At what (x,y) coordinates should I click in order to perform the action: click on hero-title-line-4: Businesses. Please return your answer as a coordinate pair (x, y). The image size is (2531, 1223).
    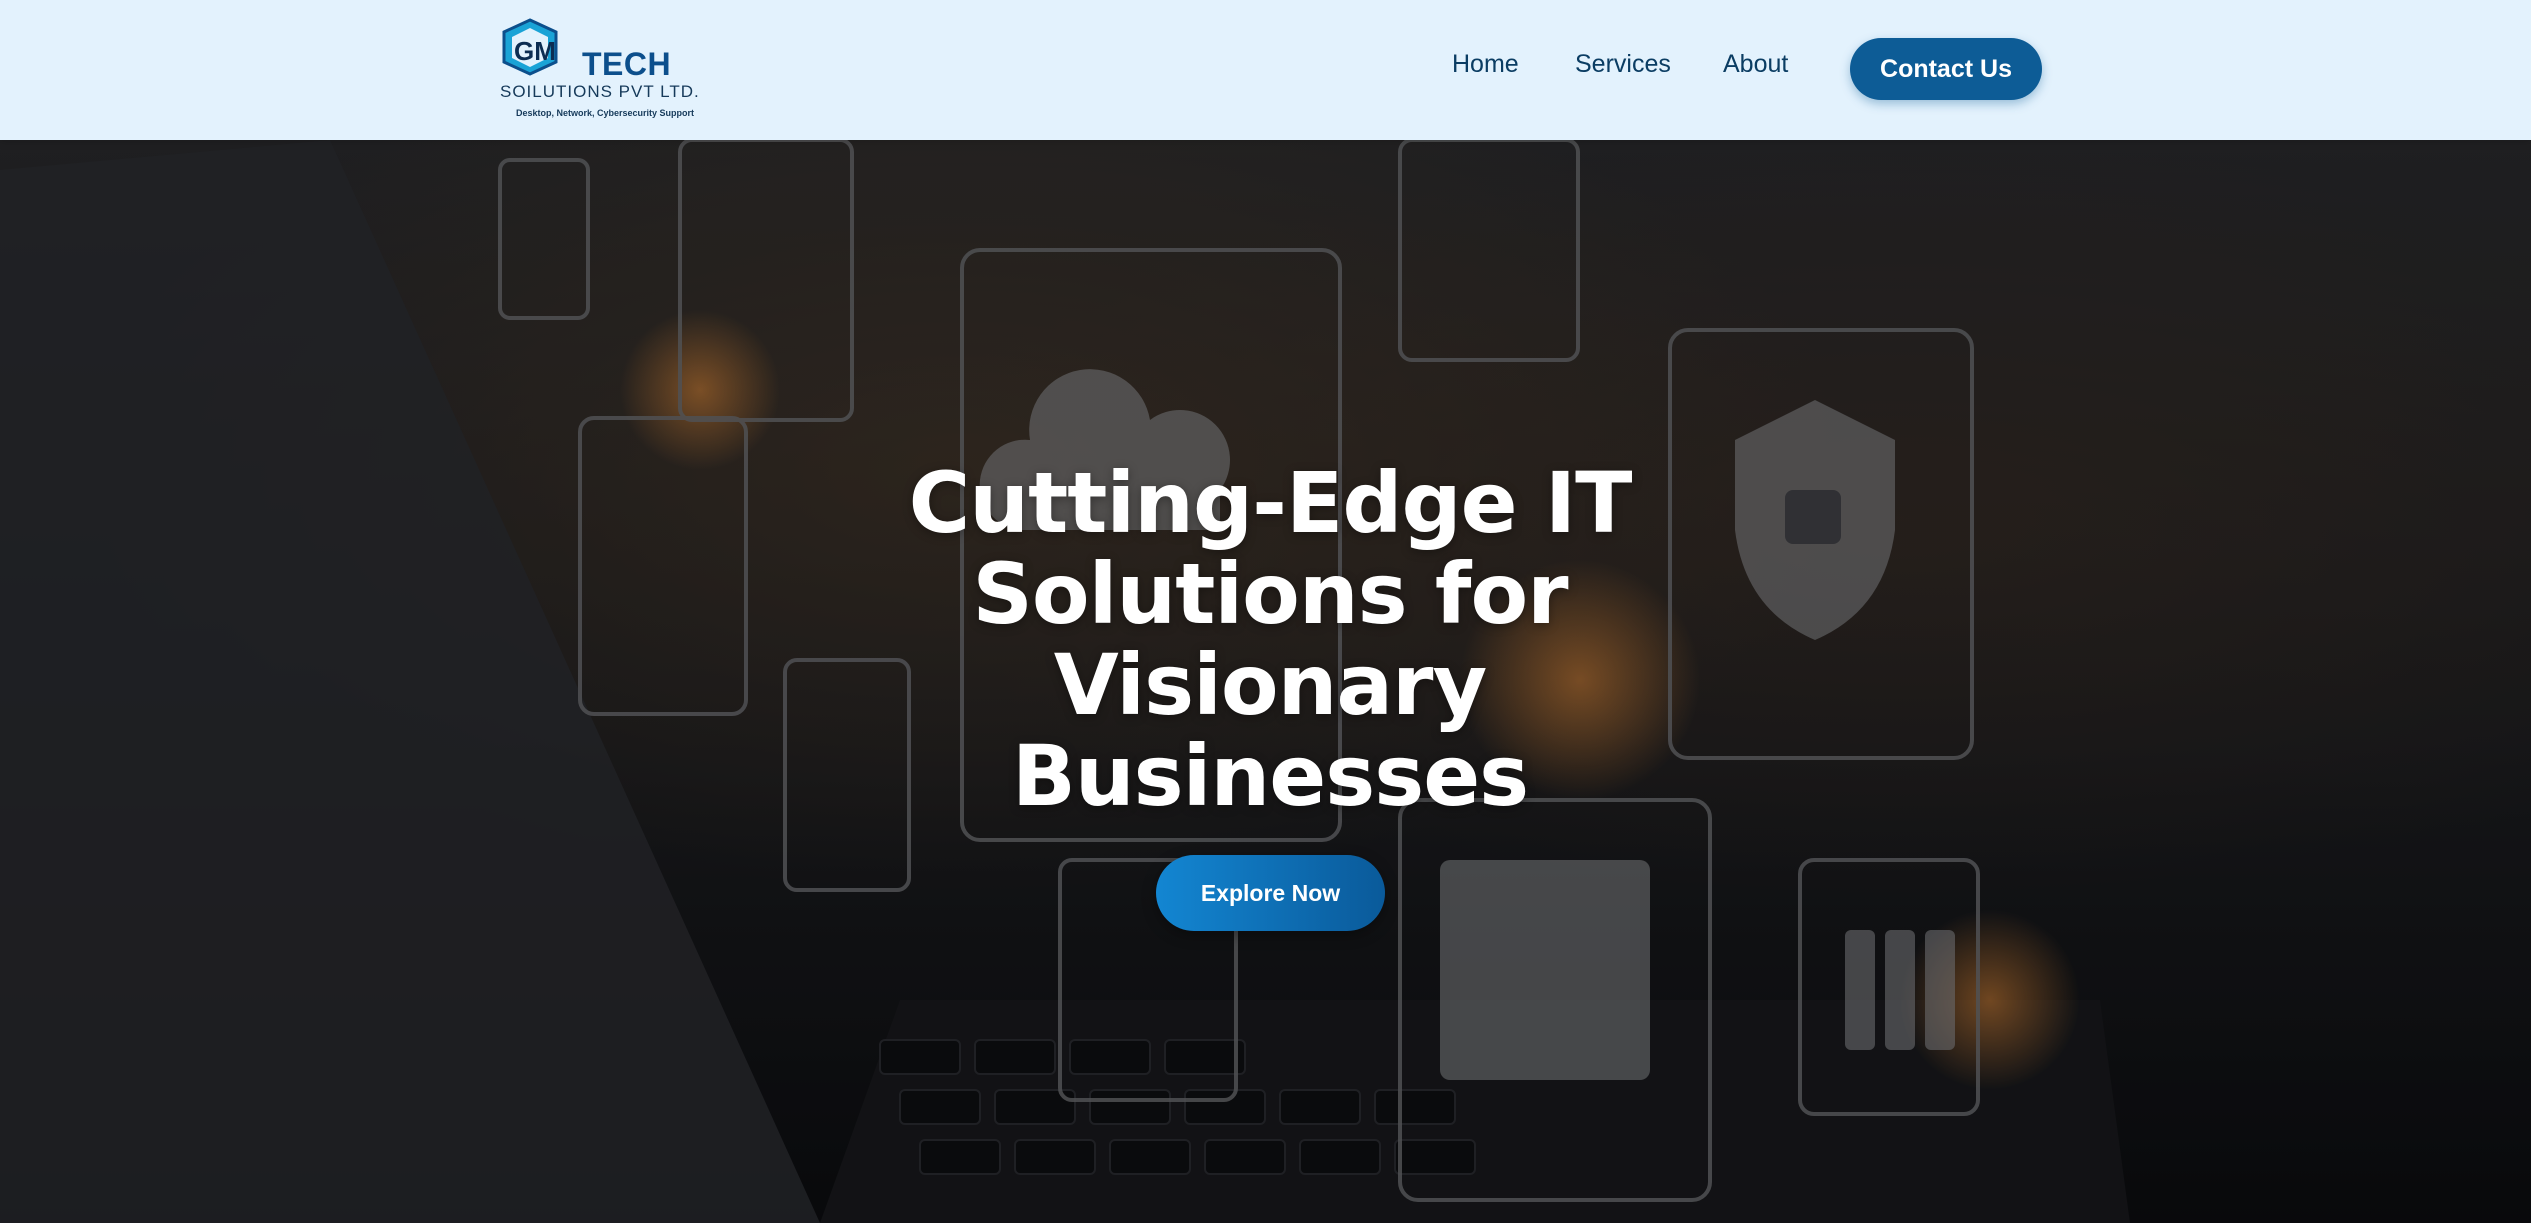
    Looking at the image, I should click on (1270, 776).